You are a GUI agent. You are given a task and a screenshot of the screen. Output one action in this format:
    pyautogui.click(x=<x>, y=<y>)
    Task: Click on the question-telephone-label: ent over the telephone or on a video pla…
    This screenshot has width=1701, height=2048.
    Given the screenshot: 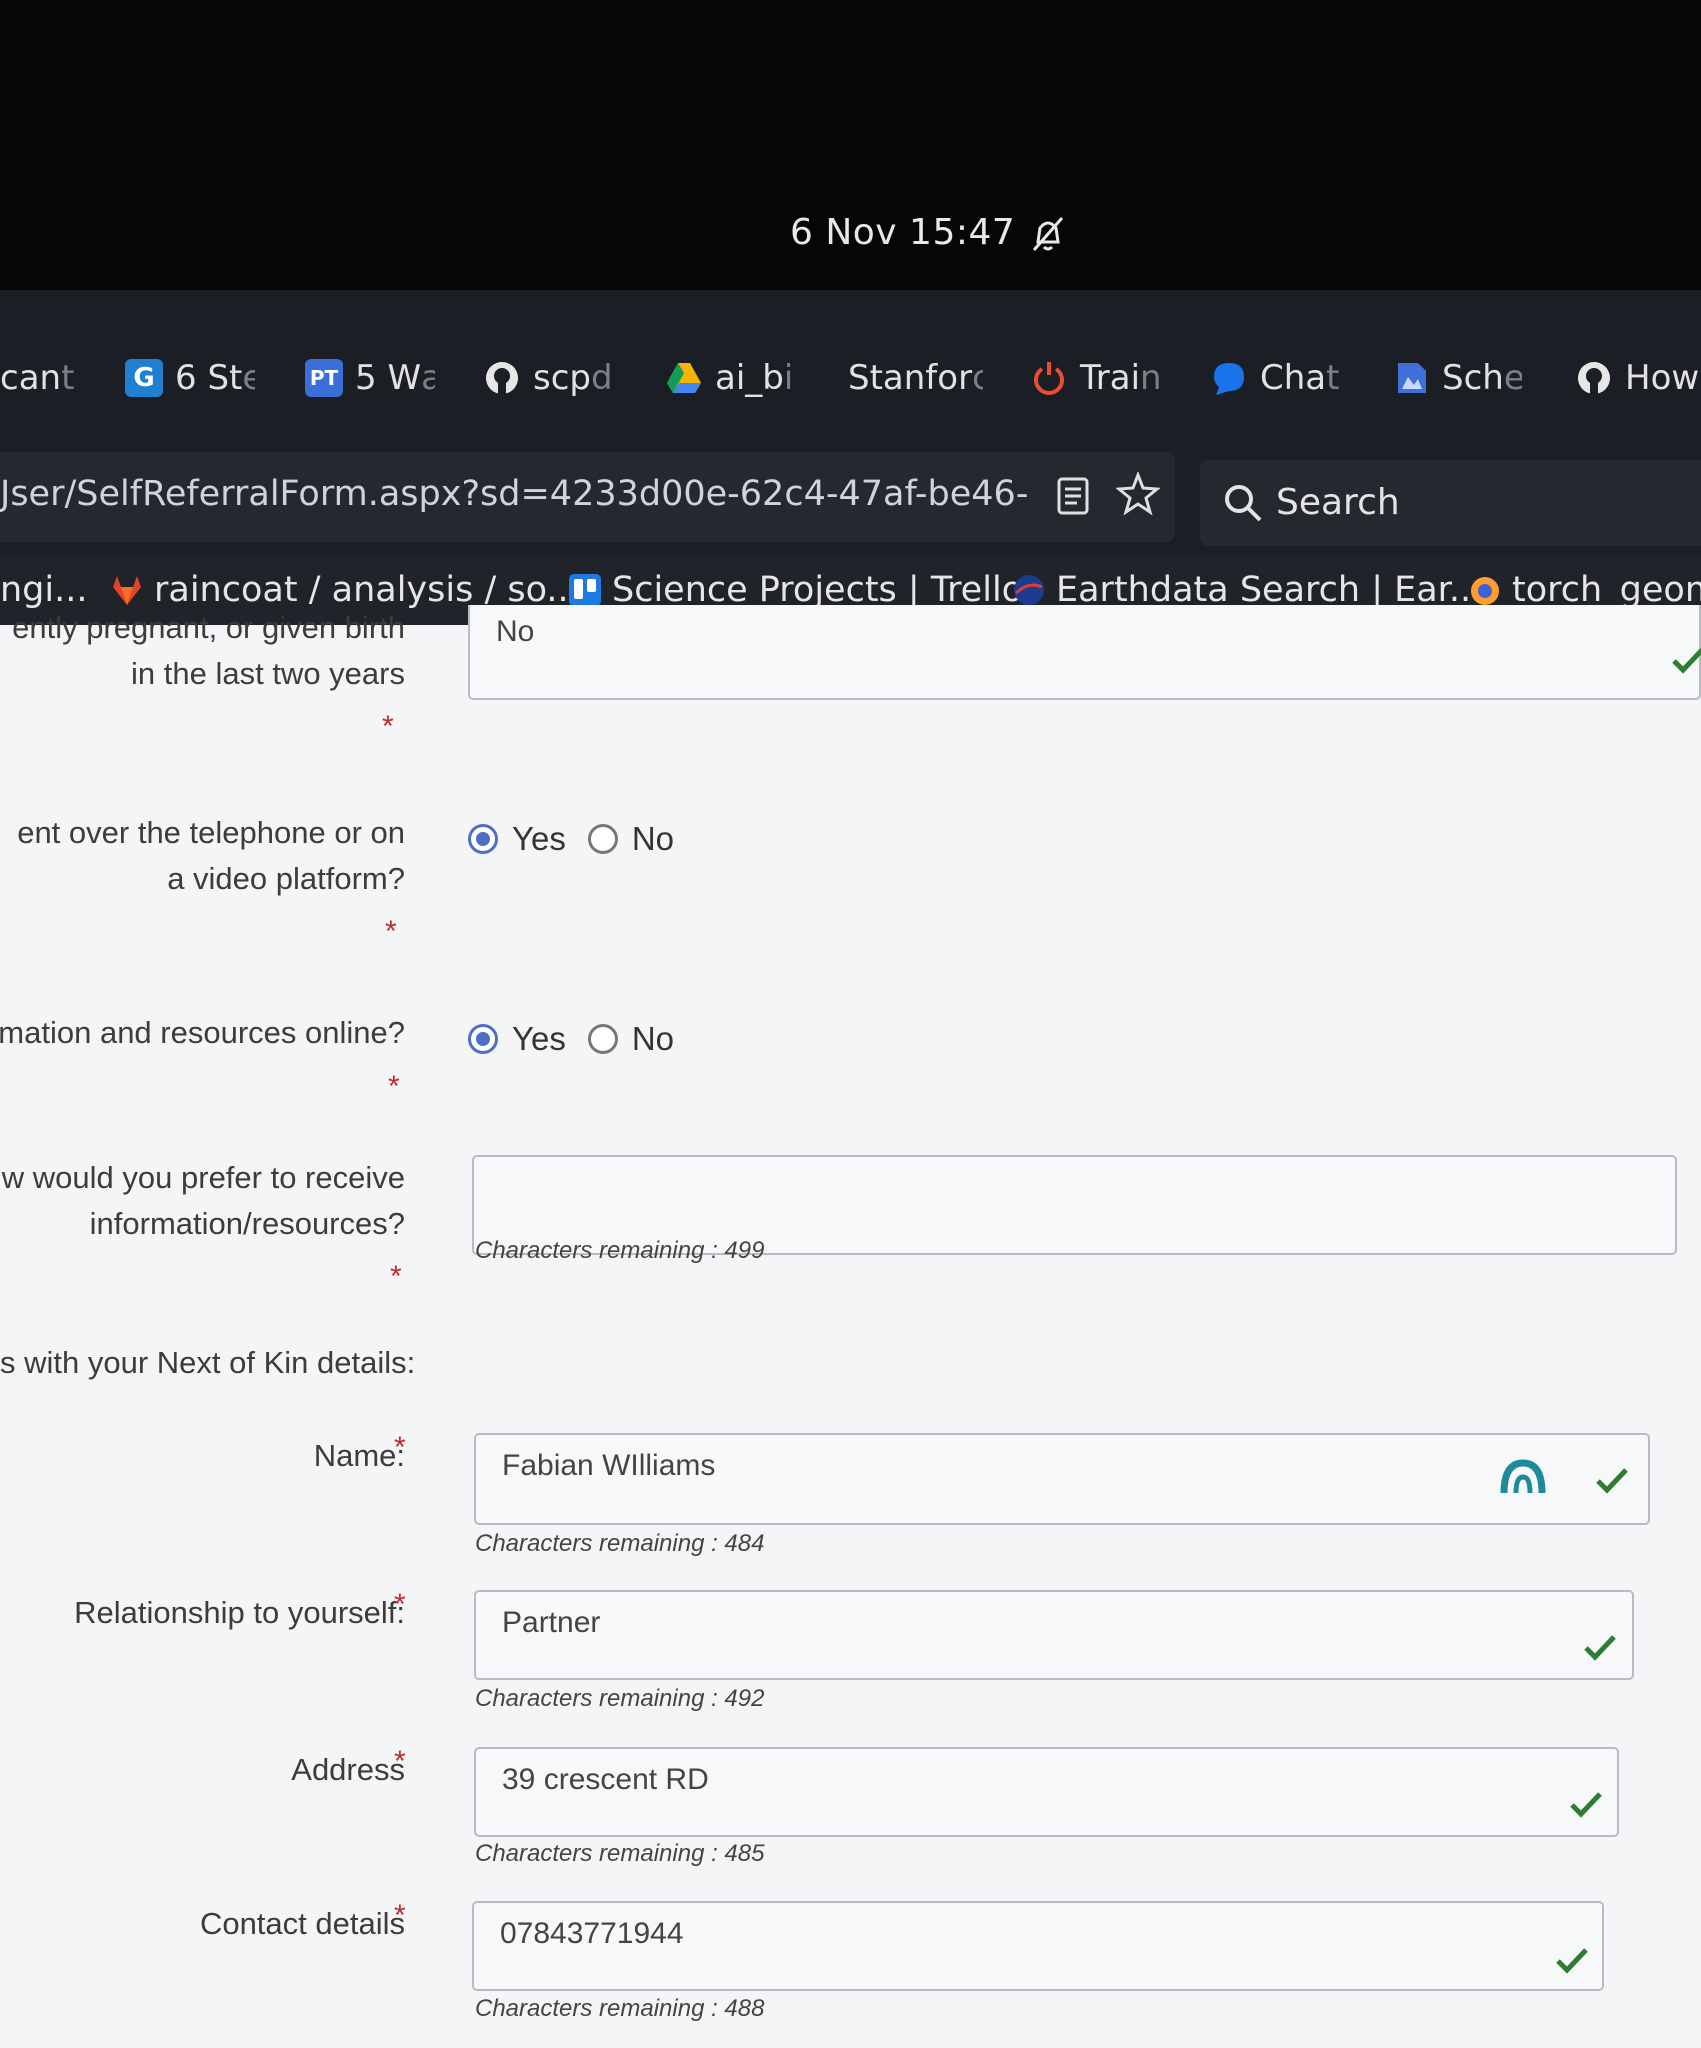 What is the action you would take?
    pyautogui.click(x=211, y=856)
    